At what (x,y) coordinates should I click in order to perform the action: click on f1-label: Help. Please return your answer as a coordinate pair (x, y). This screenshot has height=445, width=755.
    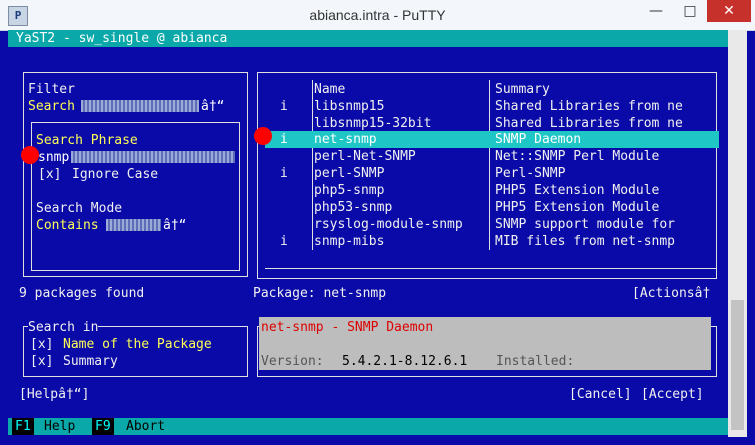
    Looking at the image, I should click on (59, 426).